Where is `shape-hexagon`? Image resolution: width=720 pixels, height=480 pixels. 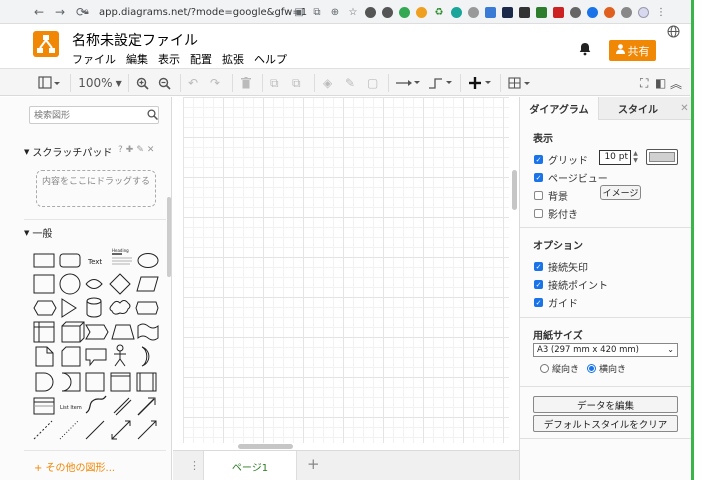 shape-hexagon is located at coordinates (45, 308).